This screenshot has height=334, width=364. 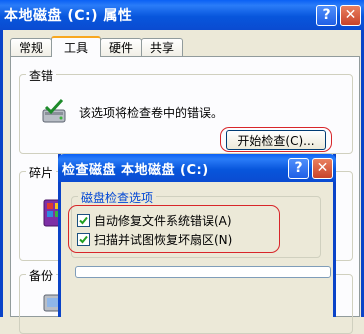 I want to click on error-check-group-label: 查错, so click(x=41, y=75).